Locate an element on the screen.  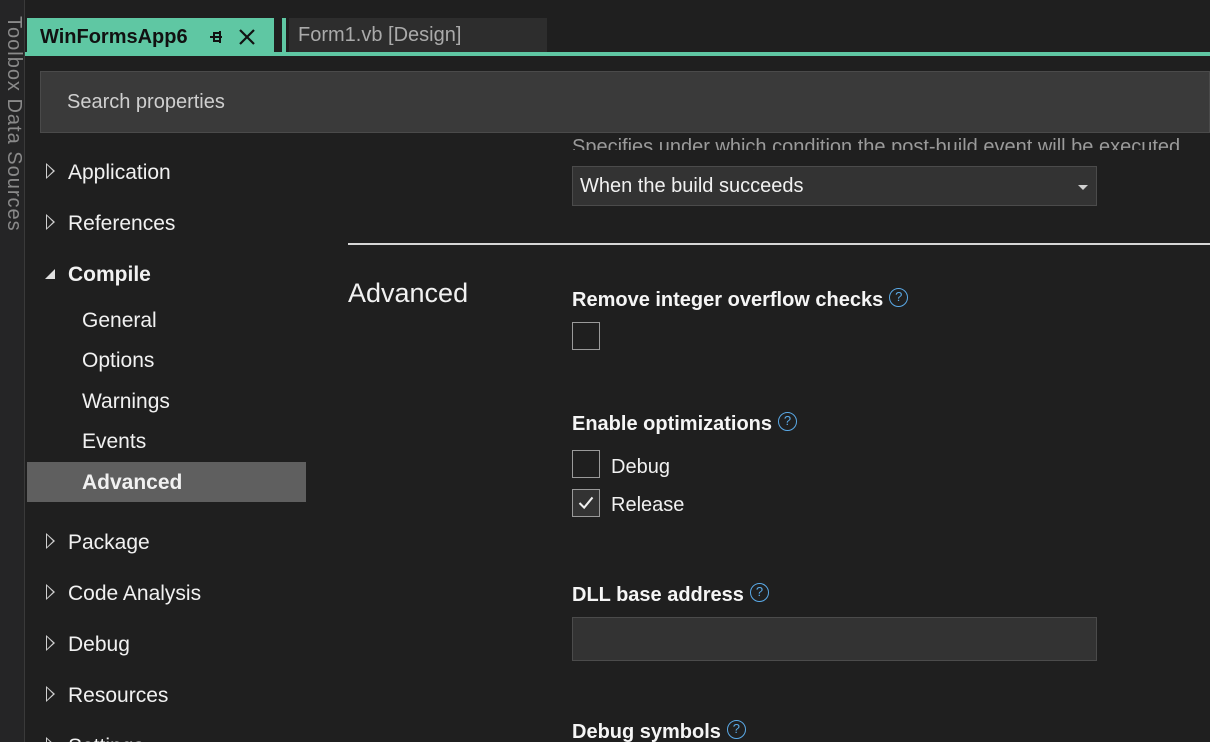
sidebar-item-label: Resources is located at coordinates (118, 695).